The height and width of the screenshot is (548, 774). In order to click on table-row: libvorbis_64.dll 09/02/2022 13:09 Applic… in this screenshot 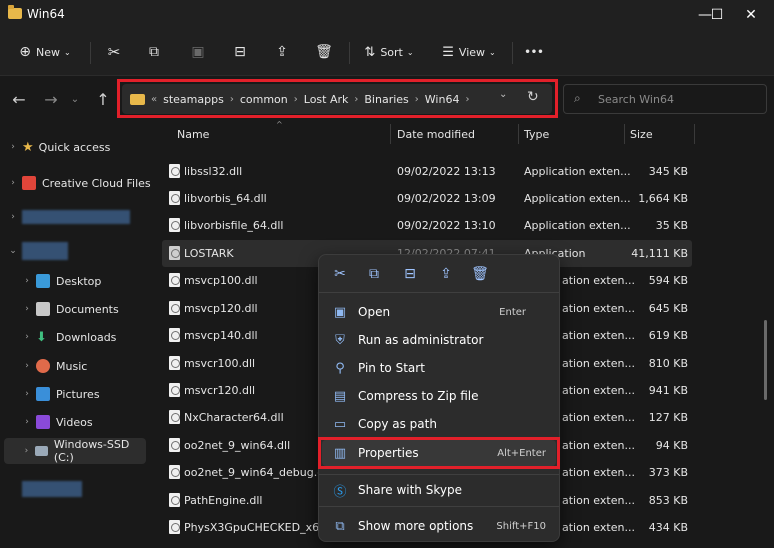, I will do `click(427, 198)`.